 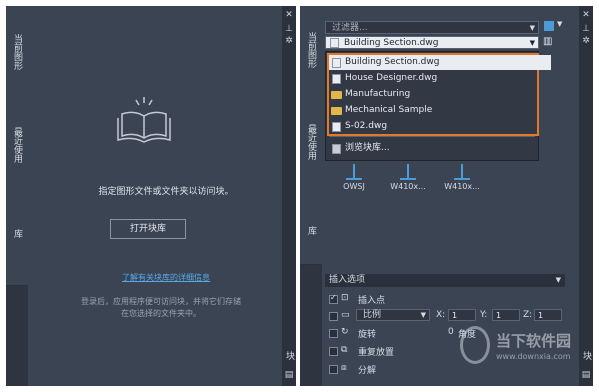 I want to click on info-line-1: 登录后，应用程序便可访问块，并将它们存储, so click(x=161, y=301).